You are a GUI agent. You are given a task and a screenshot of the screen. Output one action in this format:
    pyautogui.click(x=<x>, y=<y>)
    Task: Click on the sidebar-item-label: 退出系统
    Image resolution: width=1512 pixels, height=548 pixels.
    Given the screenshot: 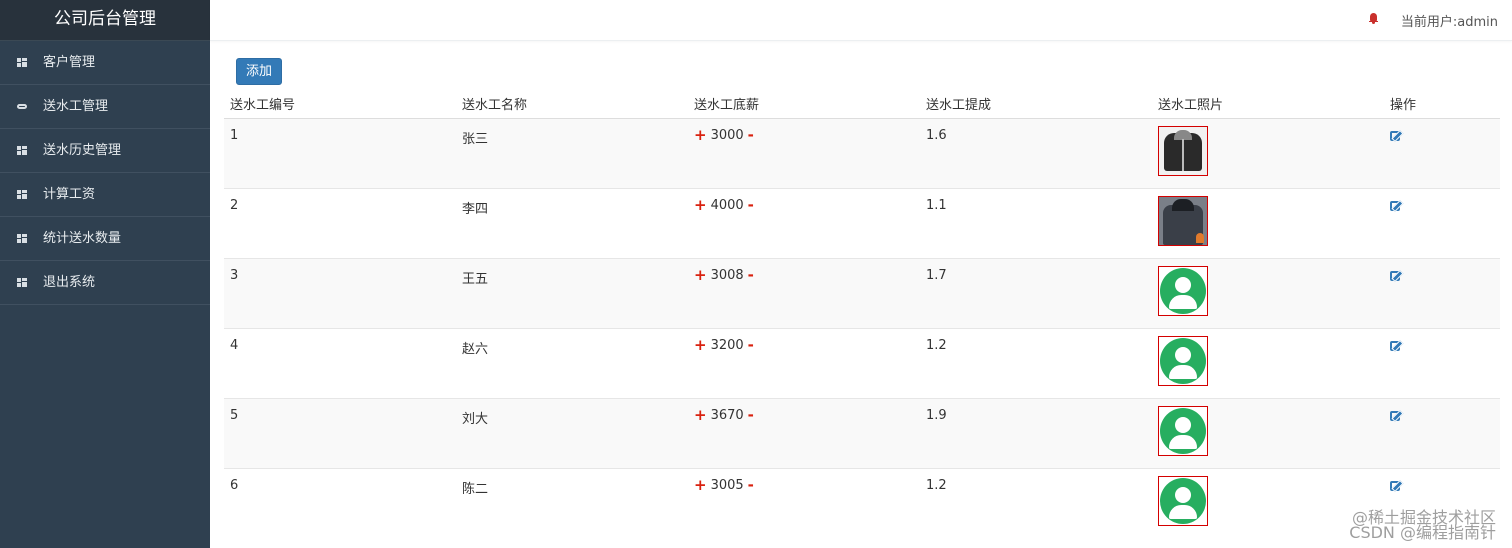 What is the action you would take?
    pyautogui.click(x=69, y=282)
    